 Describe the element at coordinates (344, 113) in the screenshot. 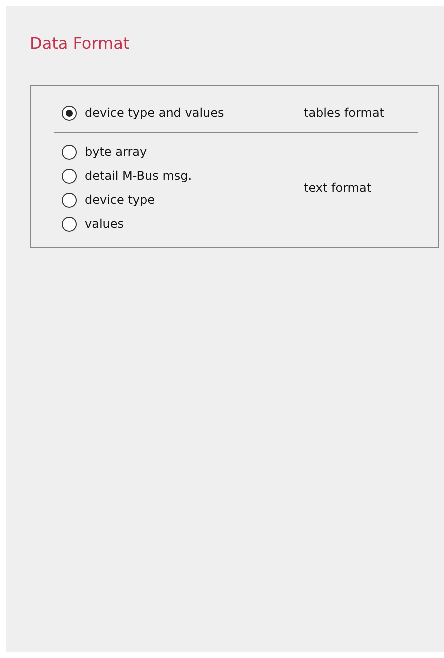

I see `format-label: tables format` at that location.